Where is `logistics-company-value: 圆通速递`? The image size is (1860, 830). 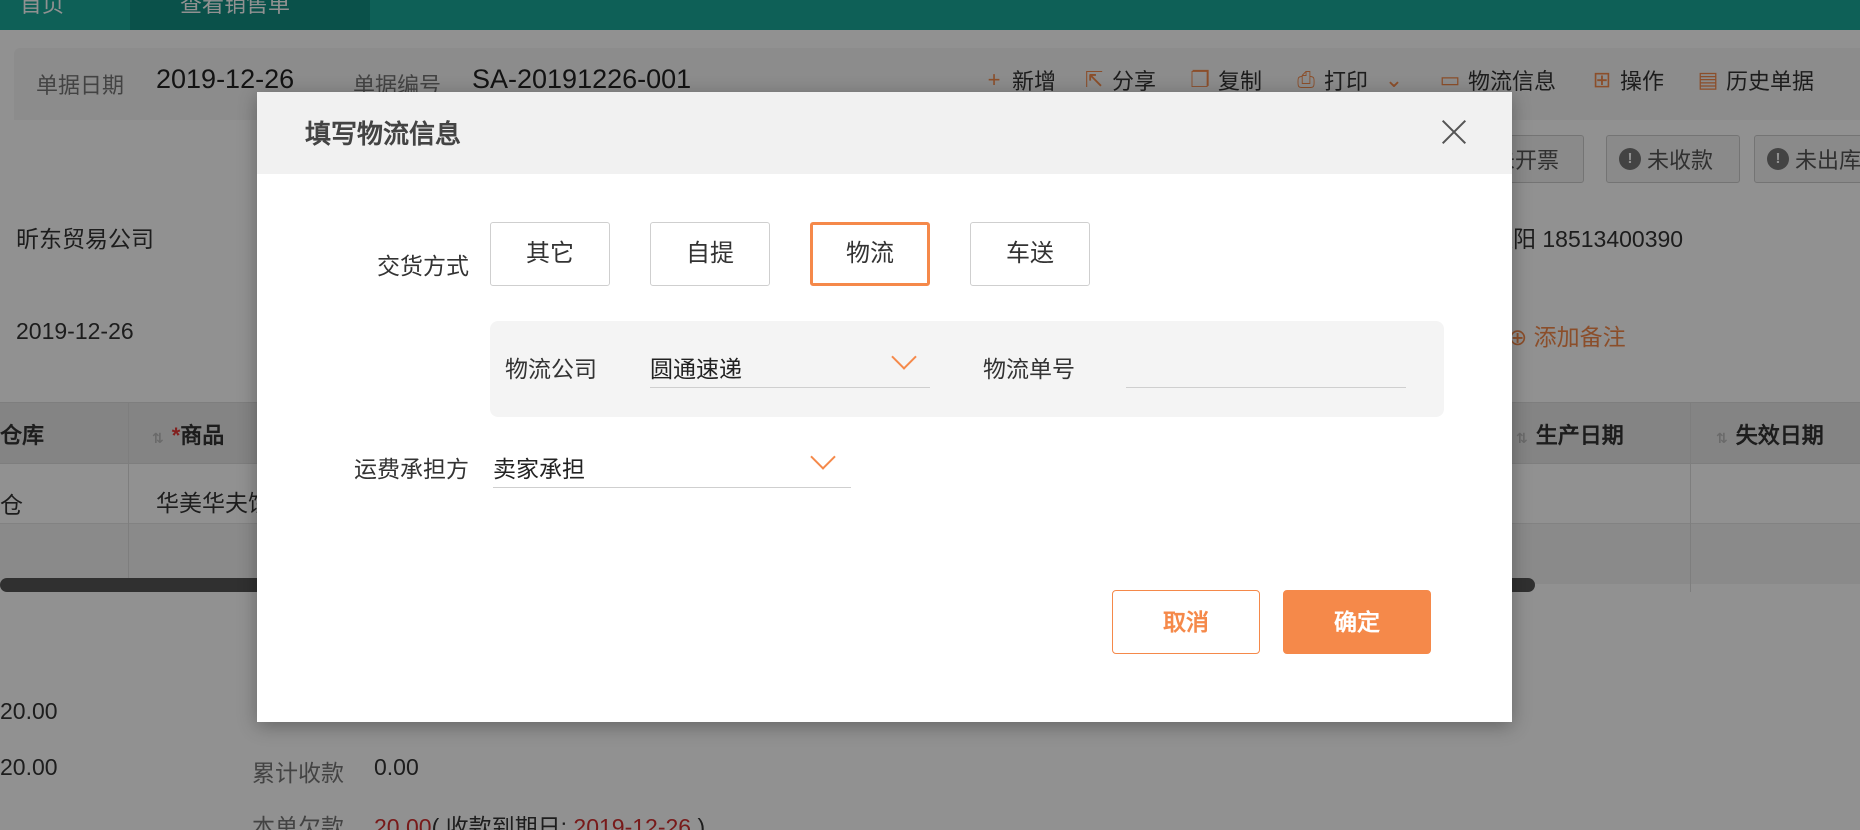
logistics-company-value: 圆通速递 is located at coordinates (696, 369).